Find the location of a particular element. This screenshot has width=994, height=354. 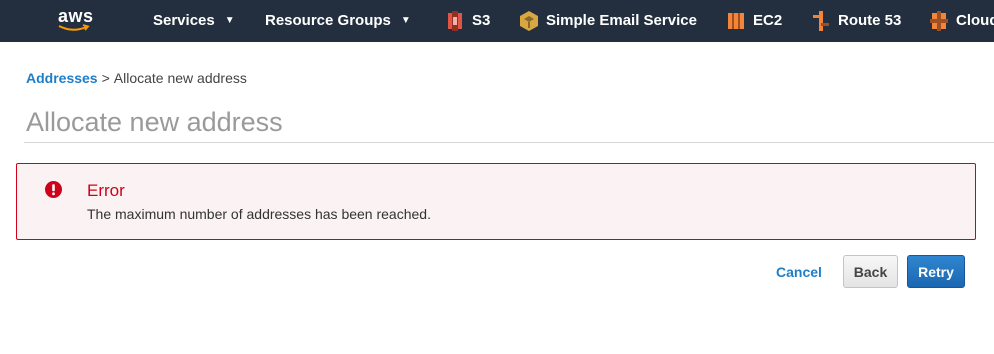

ec2-icon is located at coordinates (736, 21).